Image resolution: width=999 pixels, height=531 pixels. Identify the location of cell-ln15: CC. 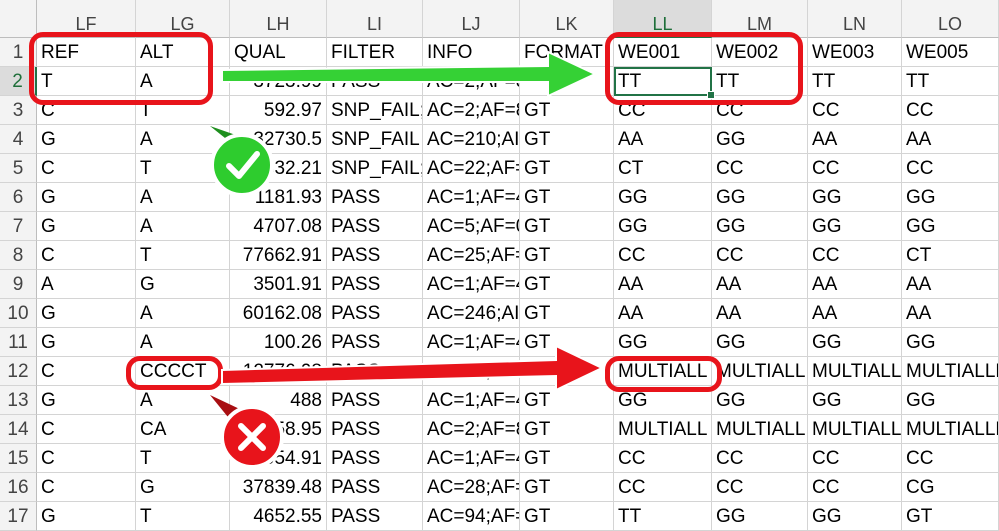
(855, 458).